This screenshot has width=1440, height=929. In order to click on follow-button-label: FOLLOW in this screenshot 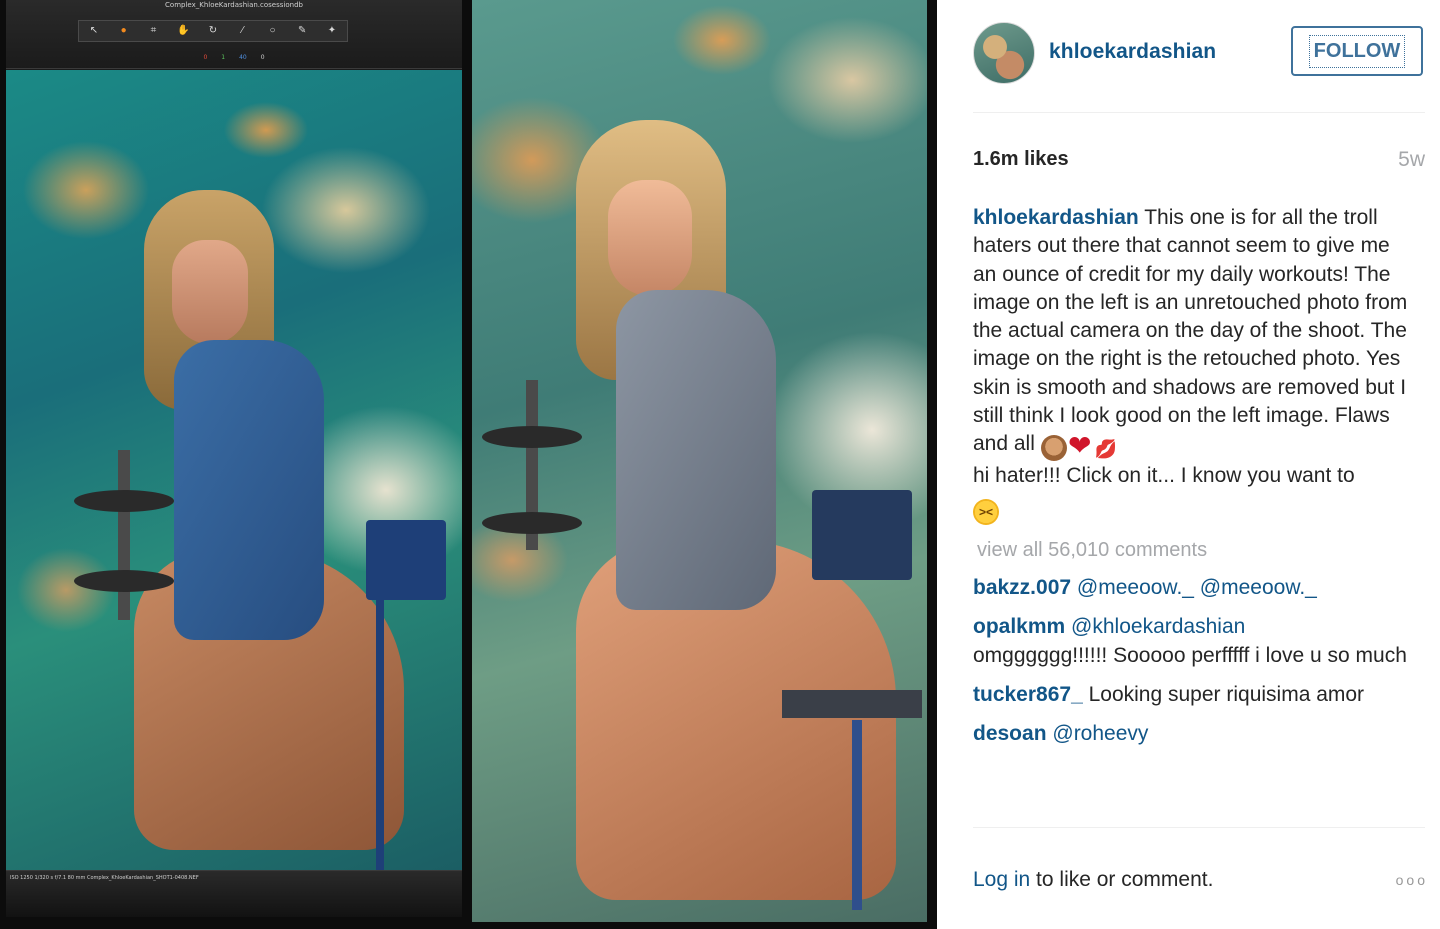, I will do `click(1357, 51)`.